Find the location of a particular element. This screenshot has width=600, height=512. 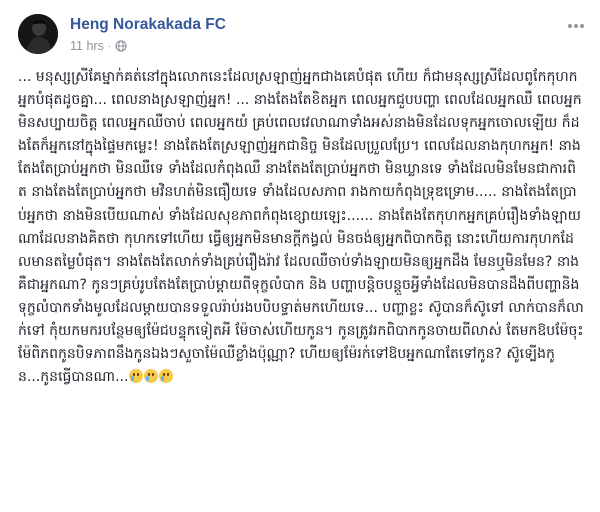

post-meta: 11 hrs · is located at coordinates (98, 46).